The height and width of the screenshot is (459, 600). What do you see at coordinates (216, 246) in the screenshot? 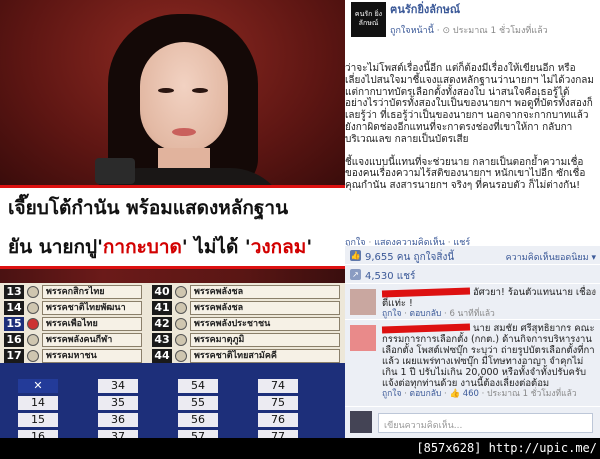
I see `caption-mid: ' ไม่ได้ '` at bounding box center [216, 246].